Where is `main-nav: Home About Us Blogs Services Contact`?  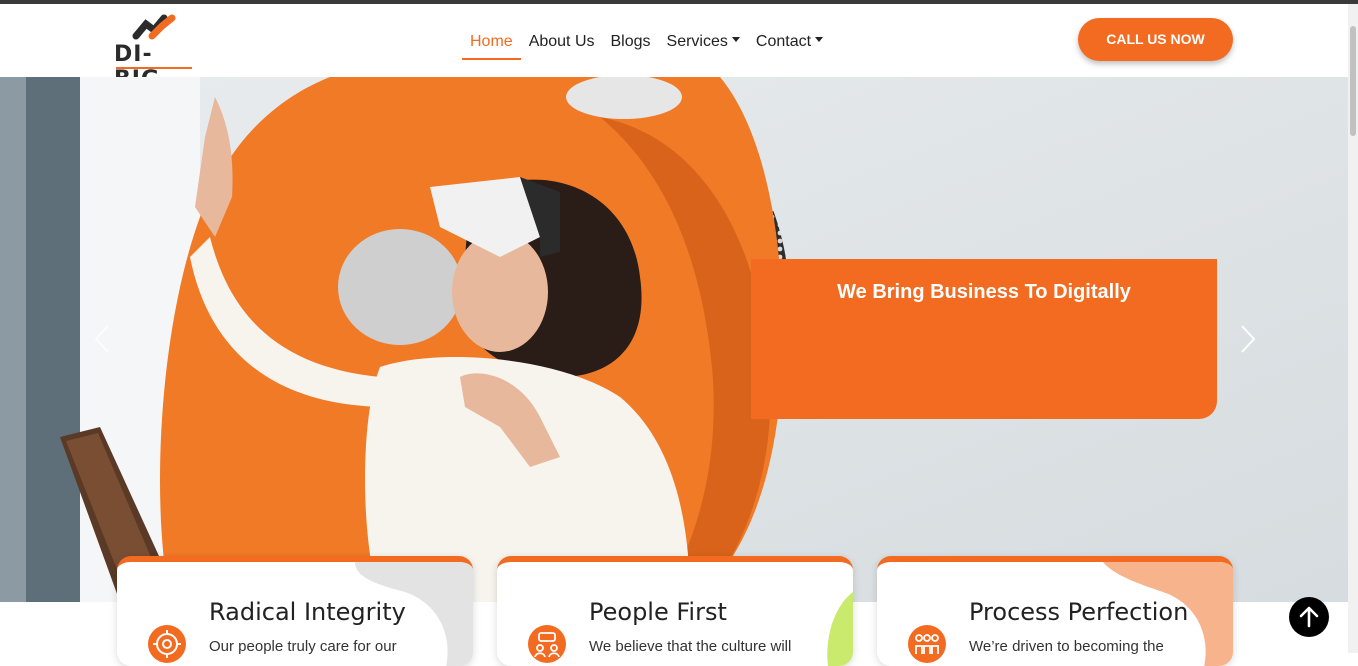 main-nav: Home About Us Blogs Services Contact is located at coordinates (646, 42).